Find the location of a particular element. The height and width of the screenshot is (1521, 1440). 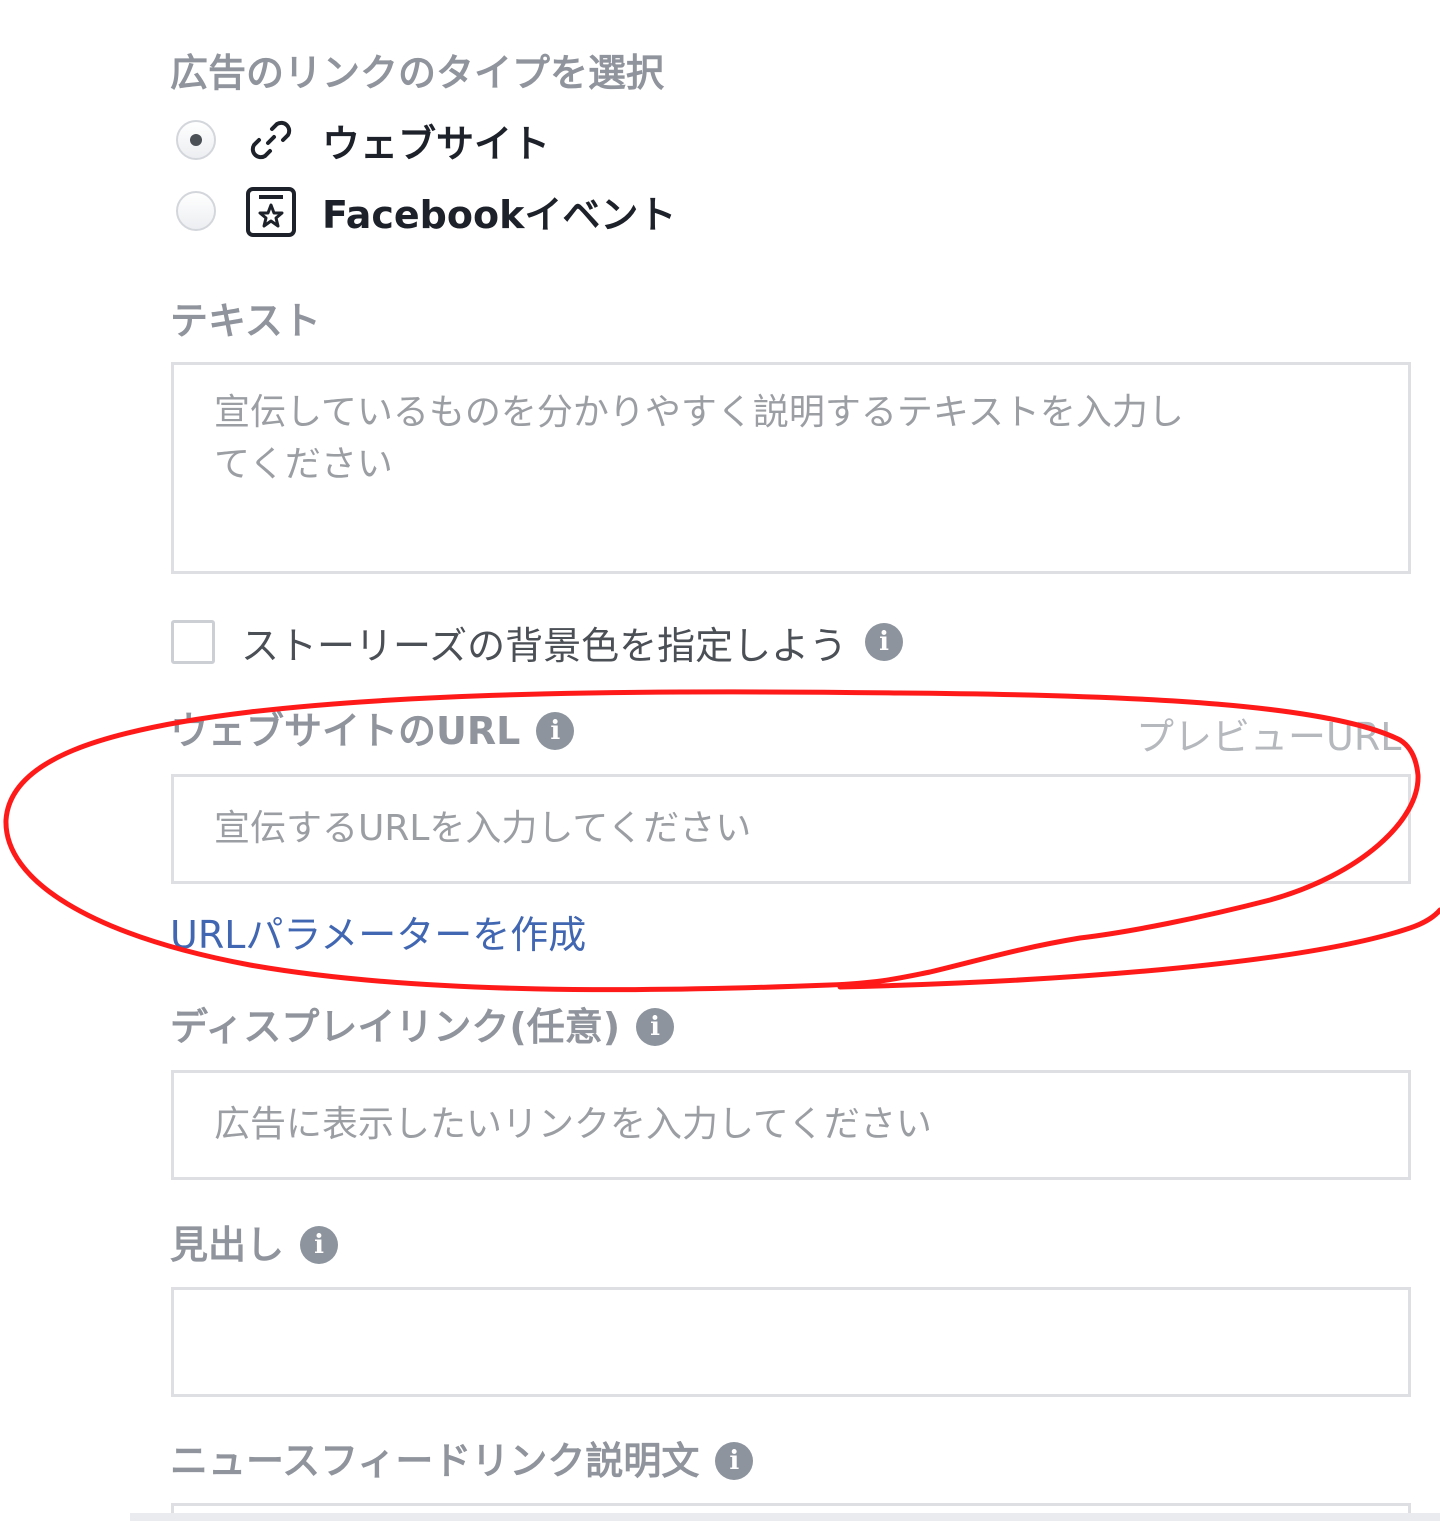

stories-background-option: ストーリーズの背景色を指定しよう i is located at coordinates (537, 643).